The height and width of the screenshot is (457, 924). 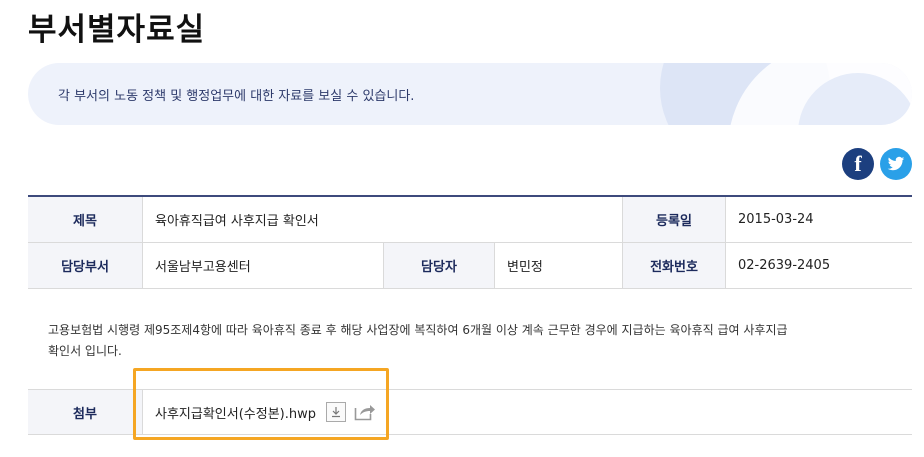 I want to click on date-label: 등록일, so click(x=674, y=219).